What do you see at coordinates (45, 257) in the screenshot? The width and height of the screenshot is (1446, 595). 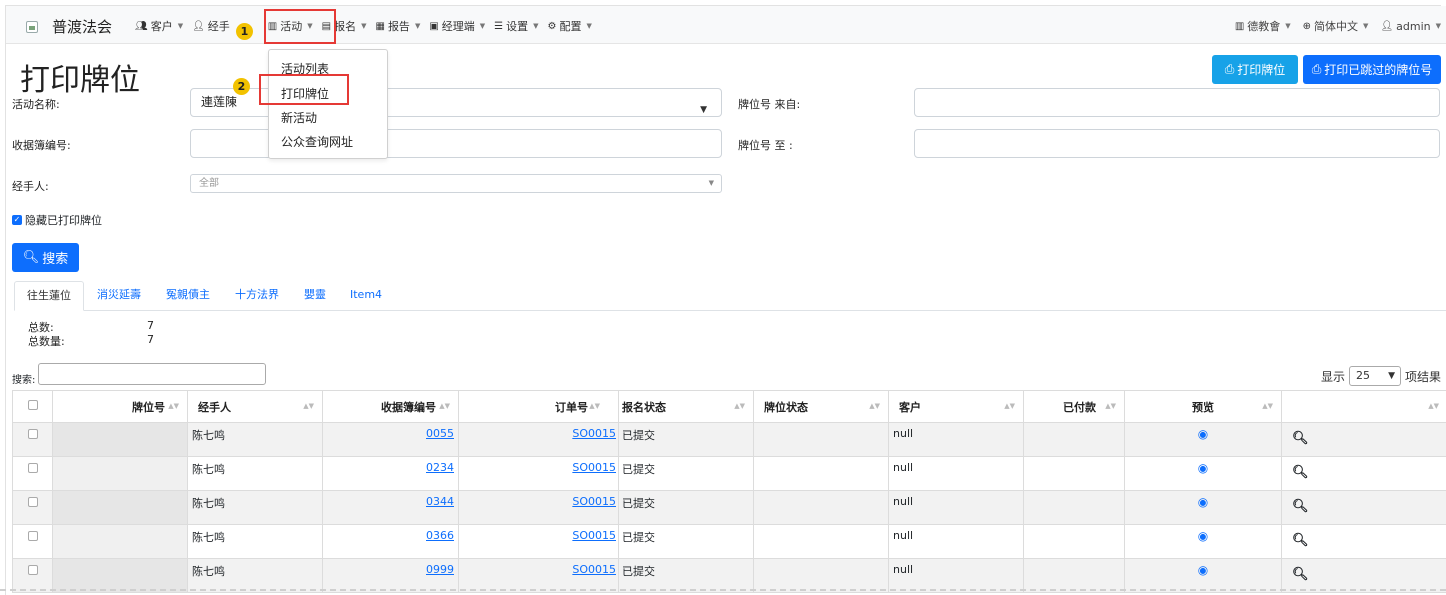 I see `search-button: 🔍︎ 搜索` at bounding box center [45, 257].